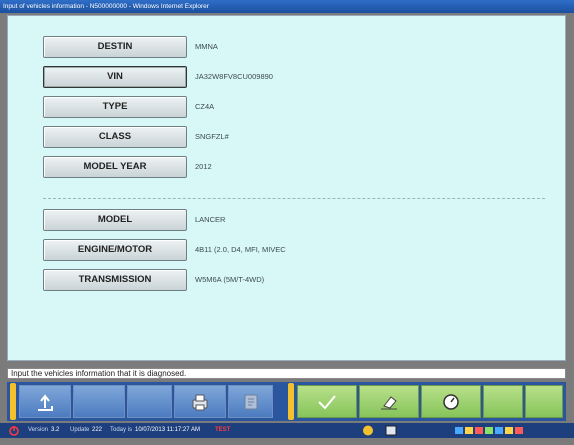 This screenshot has height=445, width=574. I want to click on checkmark-icon, so click(327, 401).